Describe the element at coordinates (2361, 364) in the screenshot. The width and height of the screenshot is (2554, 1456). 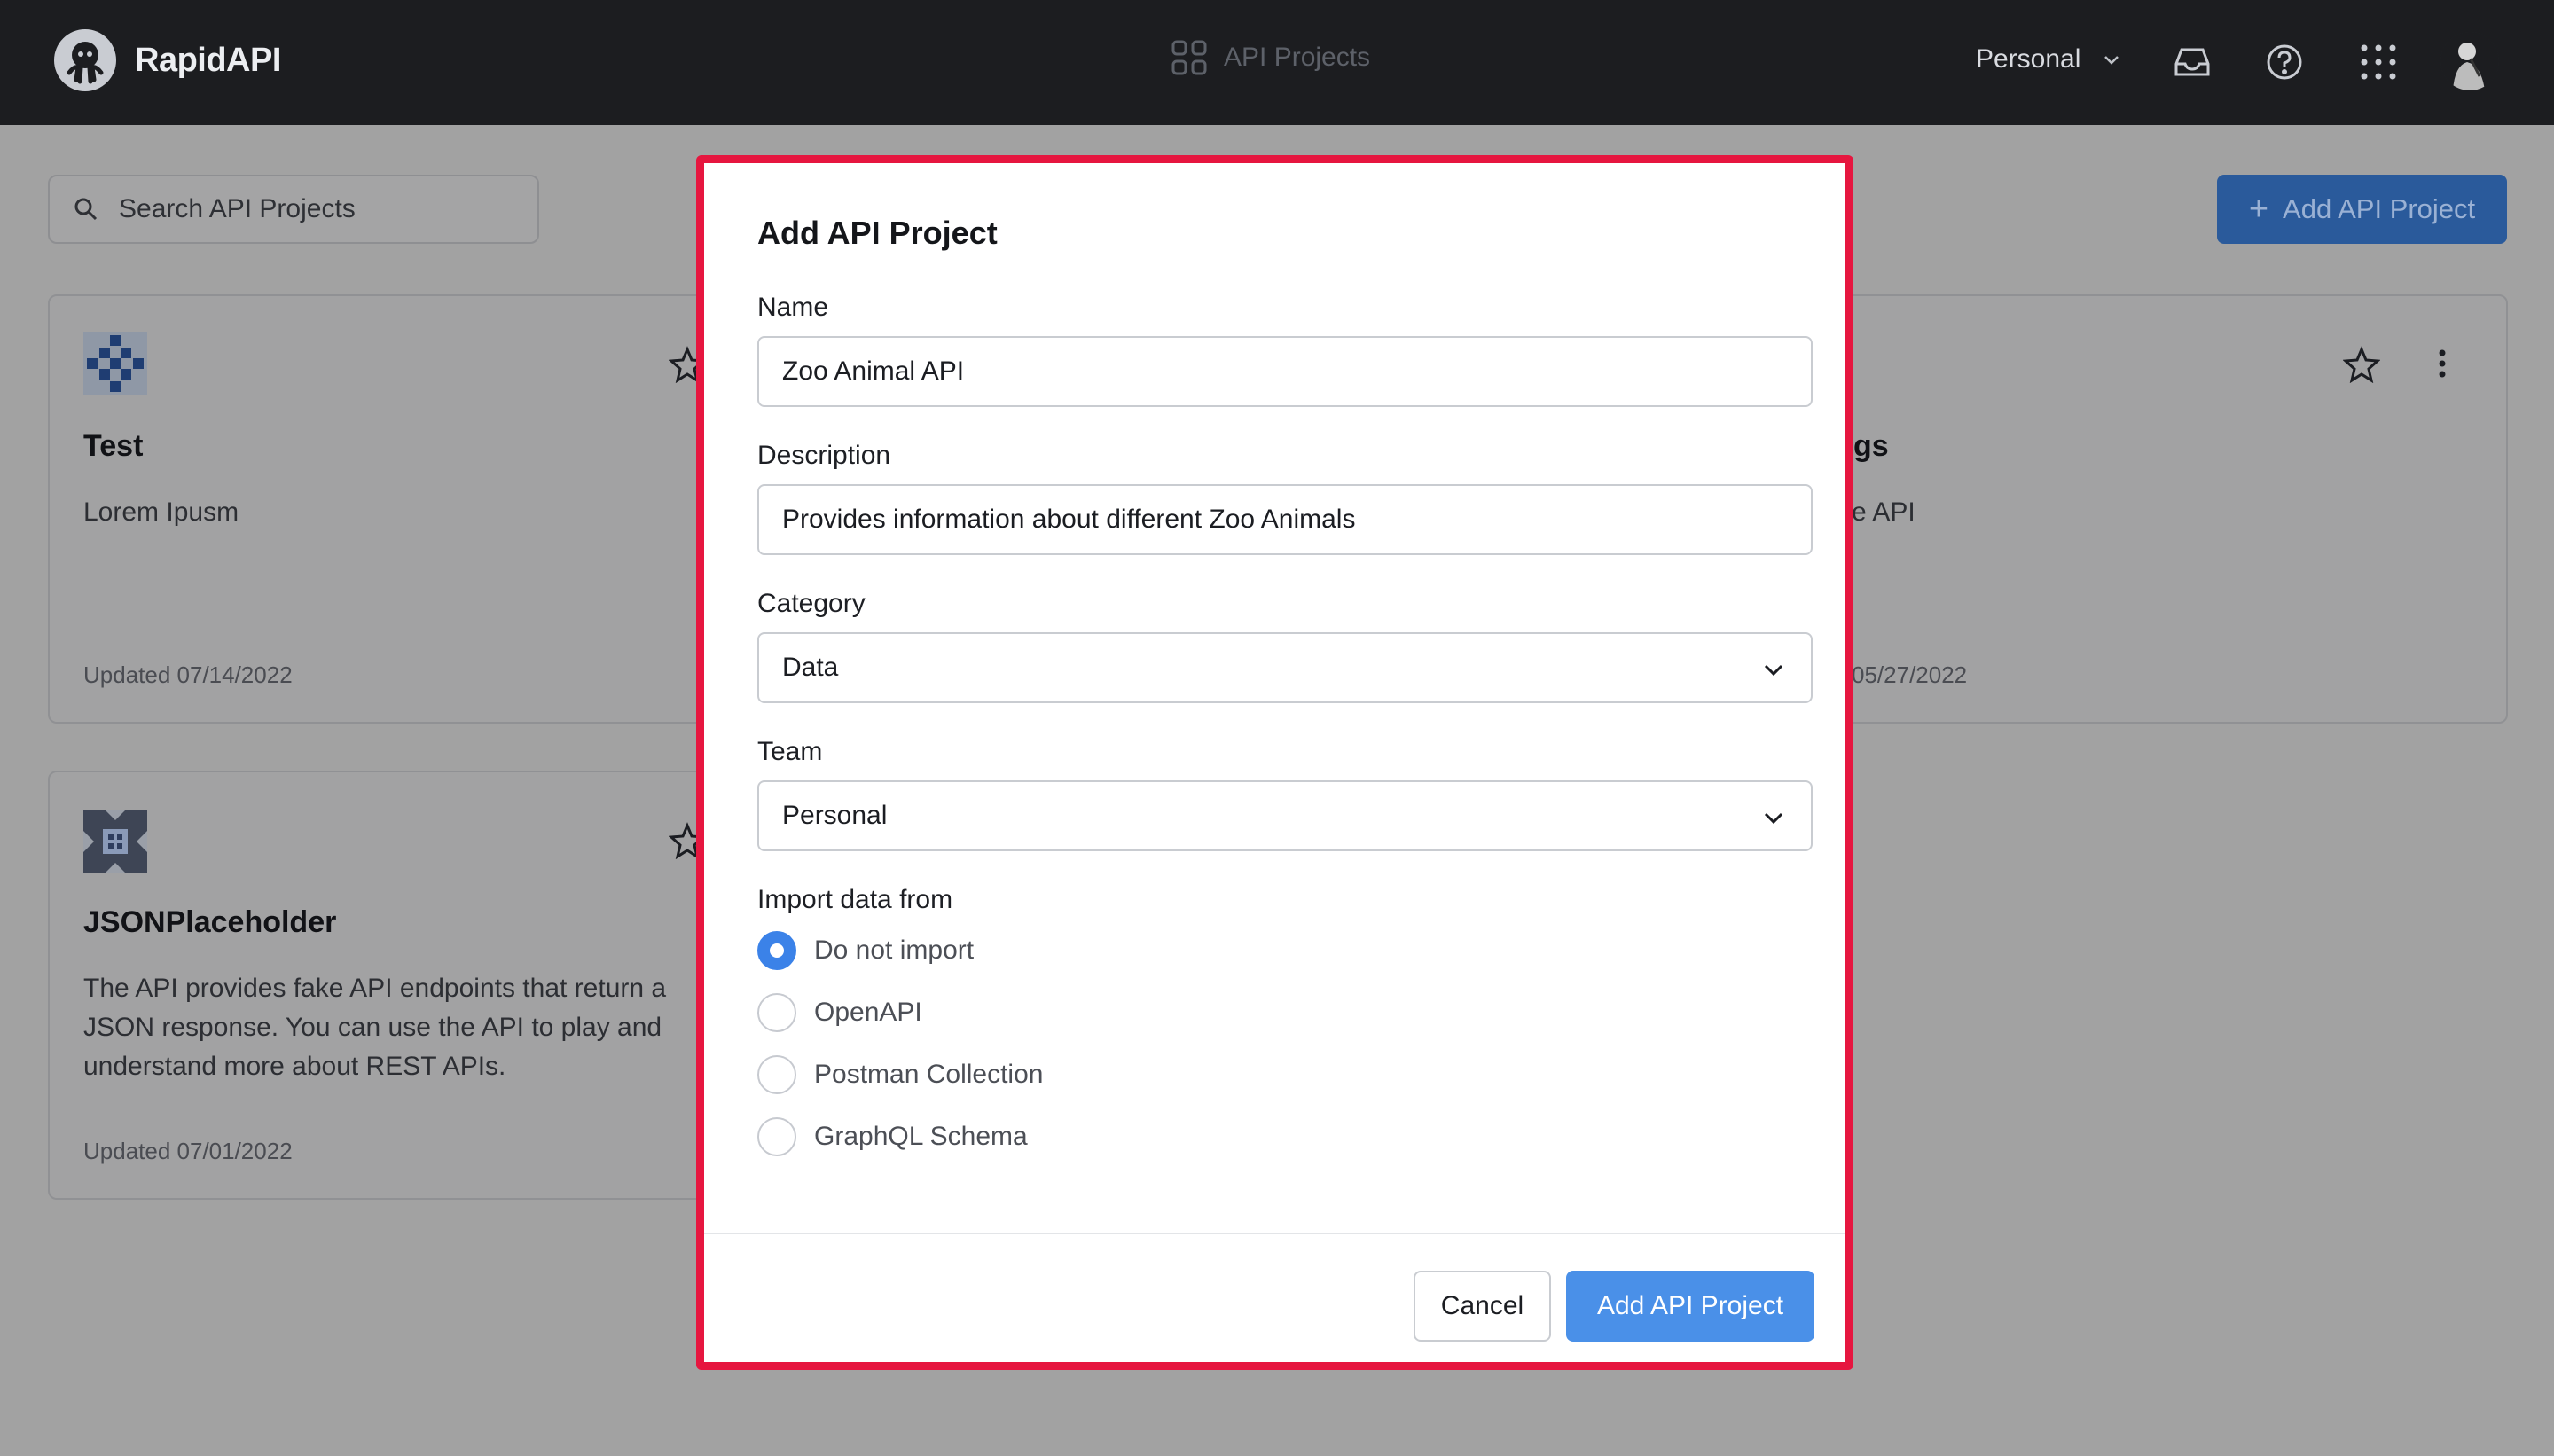
I see `star-icon` at that location.